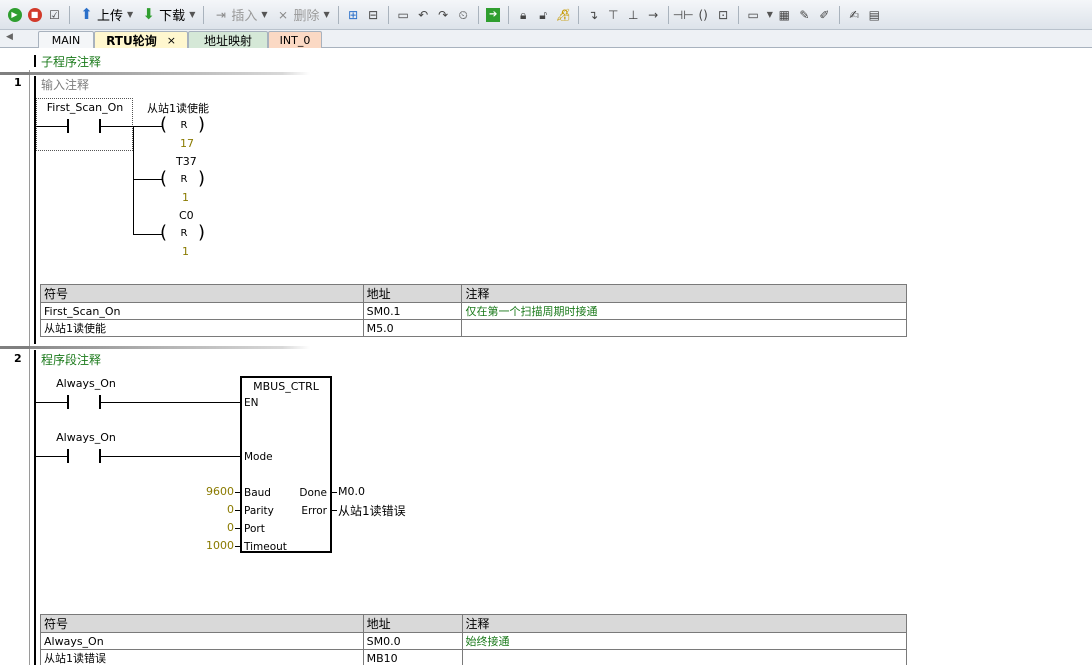 The height and width of the screenshot is (665, 1092). What do you see at coordinates (546, 39) in the screenshot?
I see `tab-bar: ◀ MAIN RTU轮询 × 地址映射 INT_0` at bounding box center [546, 39].